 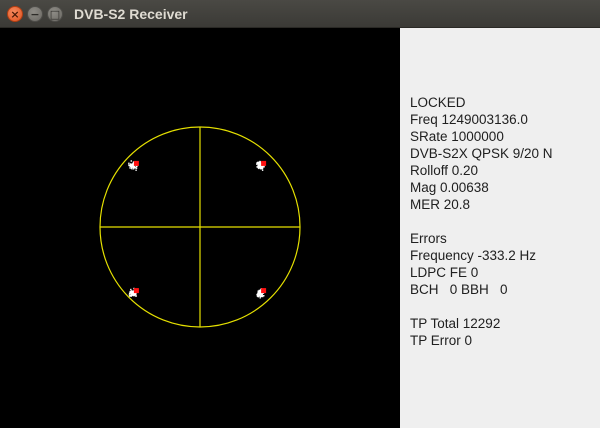 What do you see at coordinates (440, 204) in the screenshot?
I see `mer-line: MER 20.8` at bounding box center [440, 204].